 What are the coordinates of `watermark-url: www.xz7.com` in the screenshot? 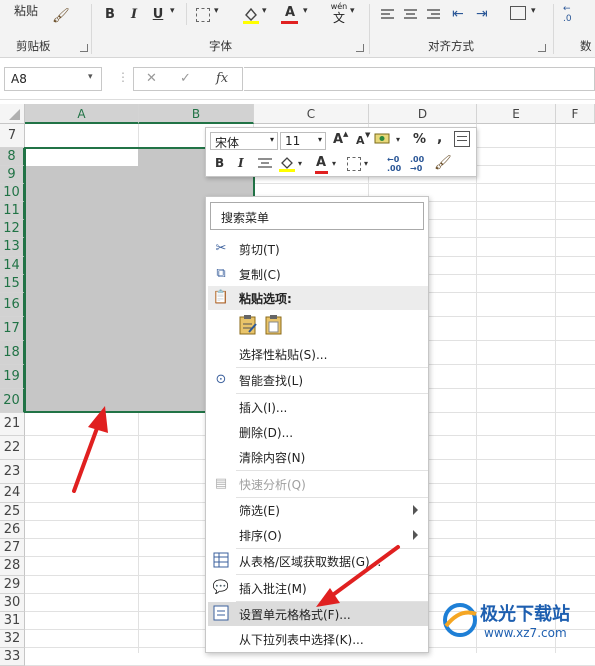 It's located at (525, 633).